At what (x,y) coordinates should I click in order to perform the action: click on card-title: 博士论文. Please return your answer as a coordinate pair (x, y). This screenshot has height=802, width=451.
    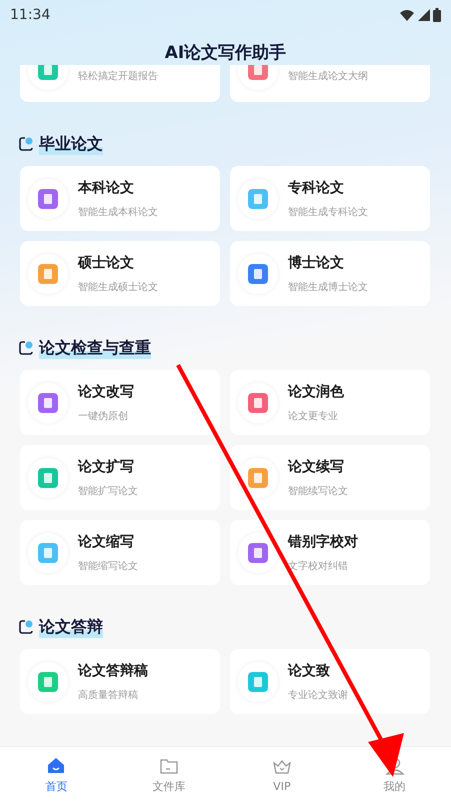
    Looking at the image, I should click on (316, 263).